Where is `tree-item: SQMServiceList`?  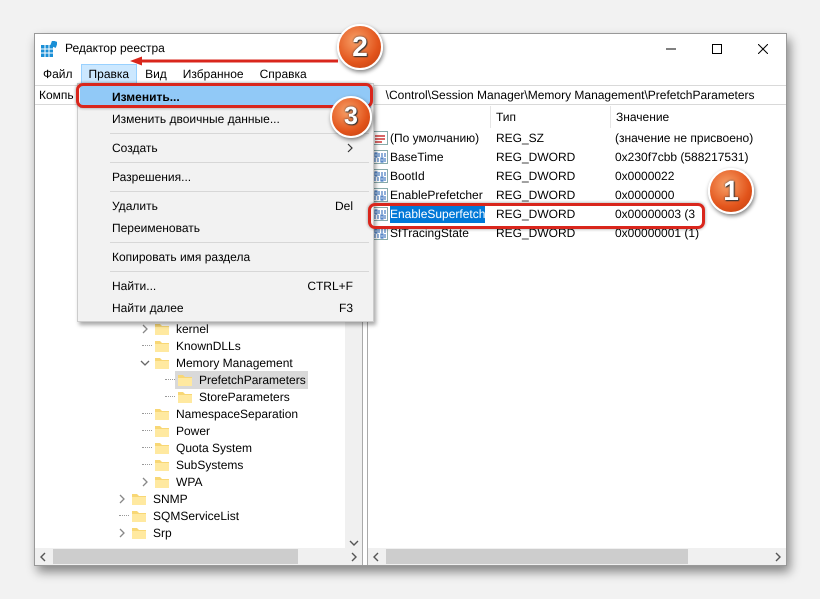 tree-item: SQMServiceList is located at coordinates (196, 515).